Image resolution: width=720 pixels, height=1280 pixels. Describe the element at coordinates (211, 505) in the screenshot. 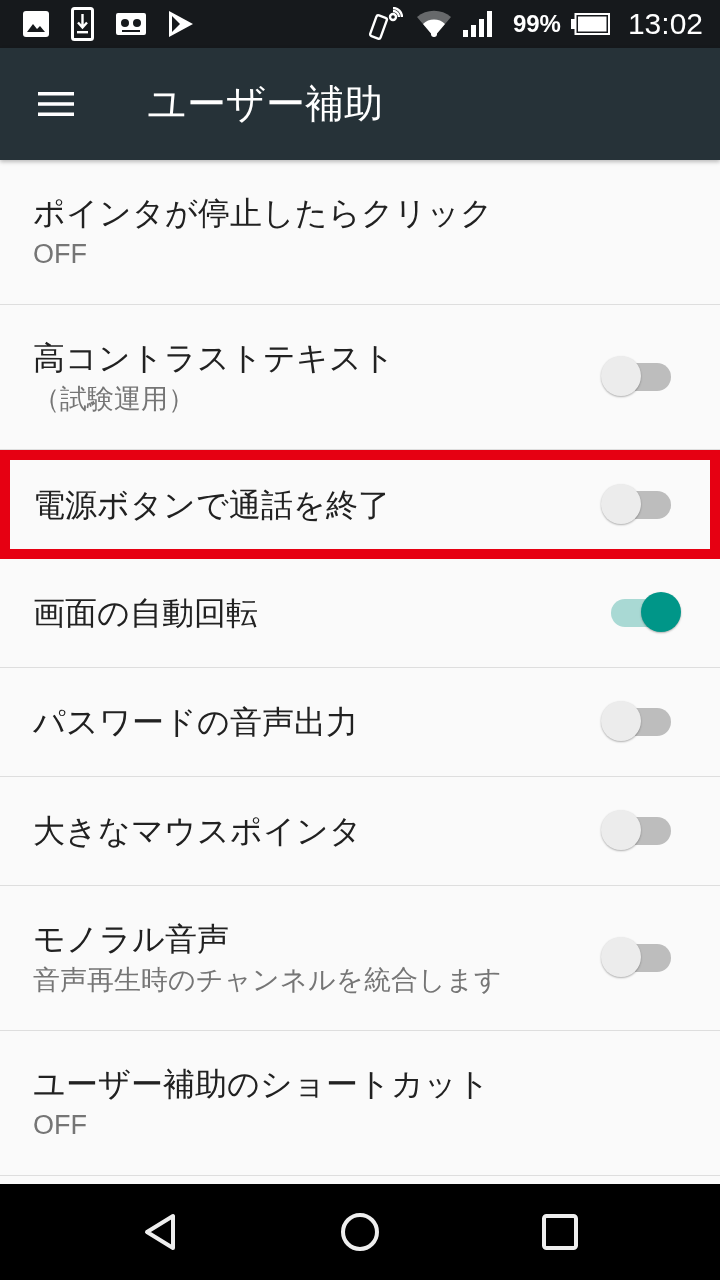

I see `setting-title: 電源ボタンで通話を終了` at that location.